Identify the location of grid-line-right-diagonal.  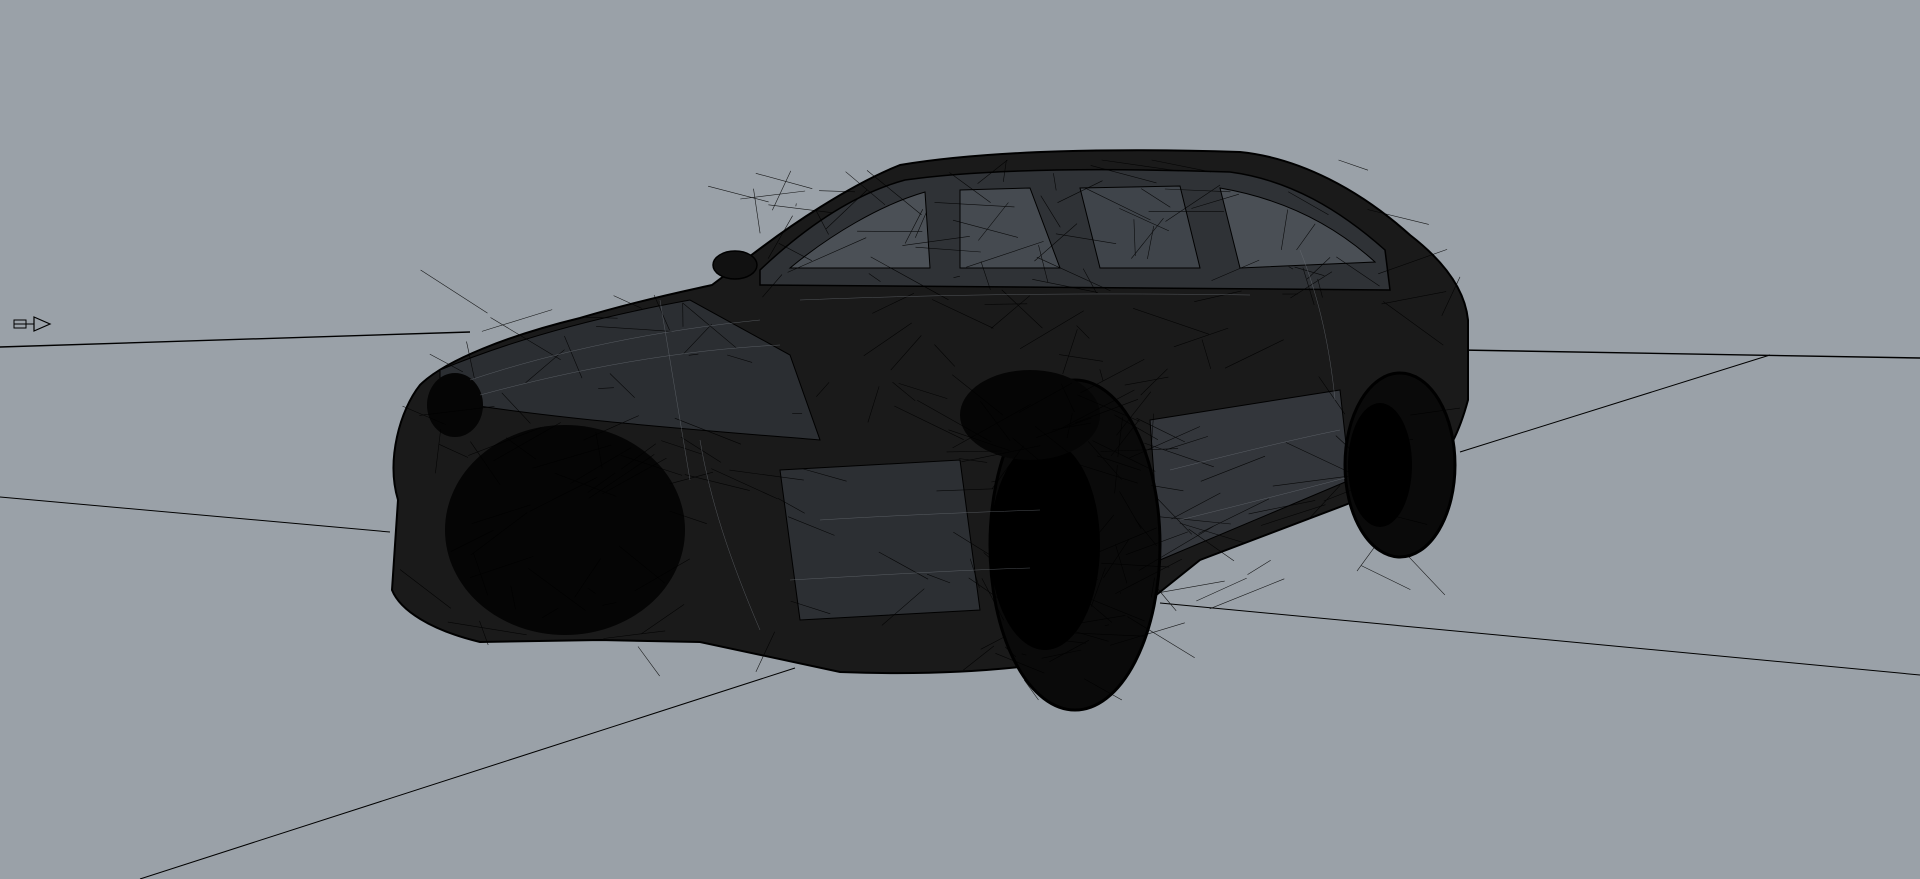
(1539, 639).